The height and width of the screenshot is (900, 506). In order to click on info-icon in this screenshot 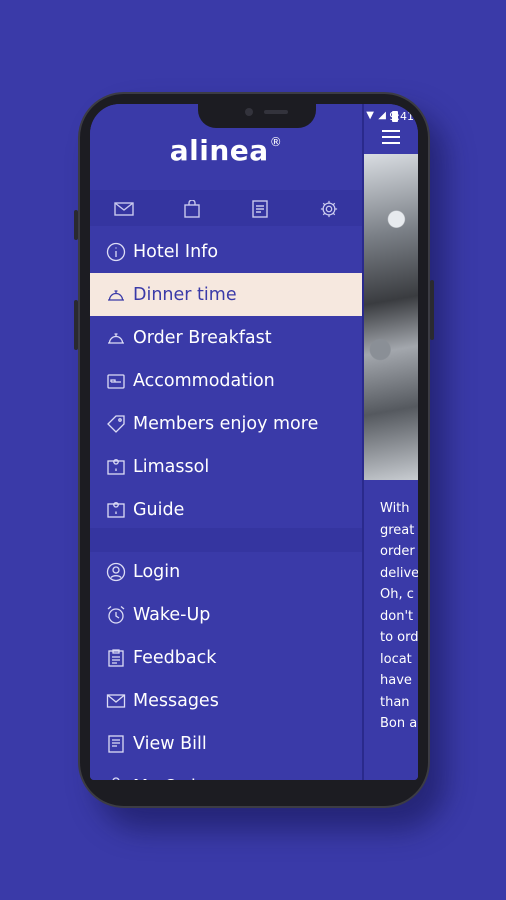, I will do `click(116, 252)`.